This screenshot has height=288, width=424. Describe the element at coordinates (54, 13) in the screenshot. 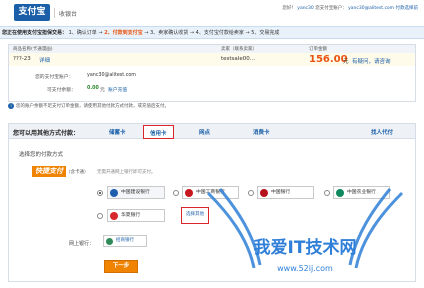

I see `logo-divider` at that location.